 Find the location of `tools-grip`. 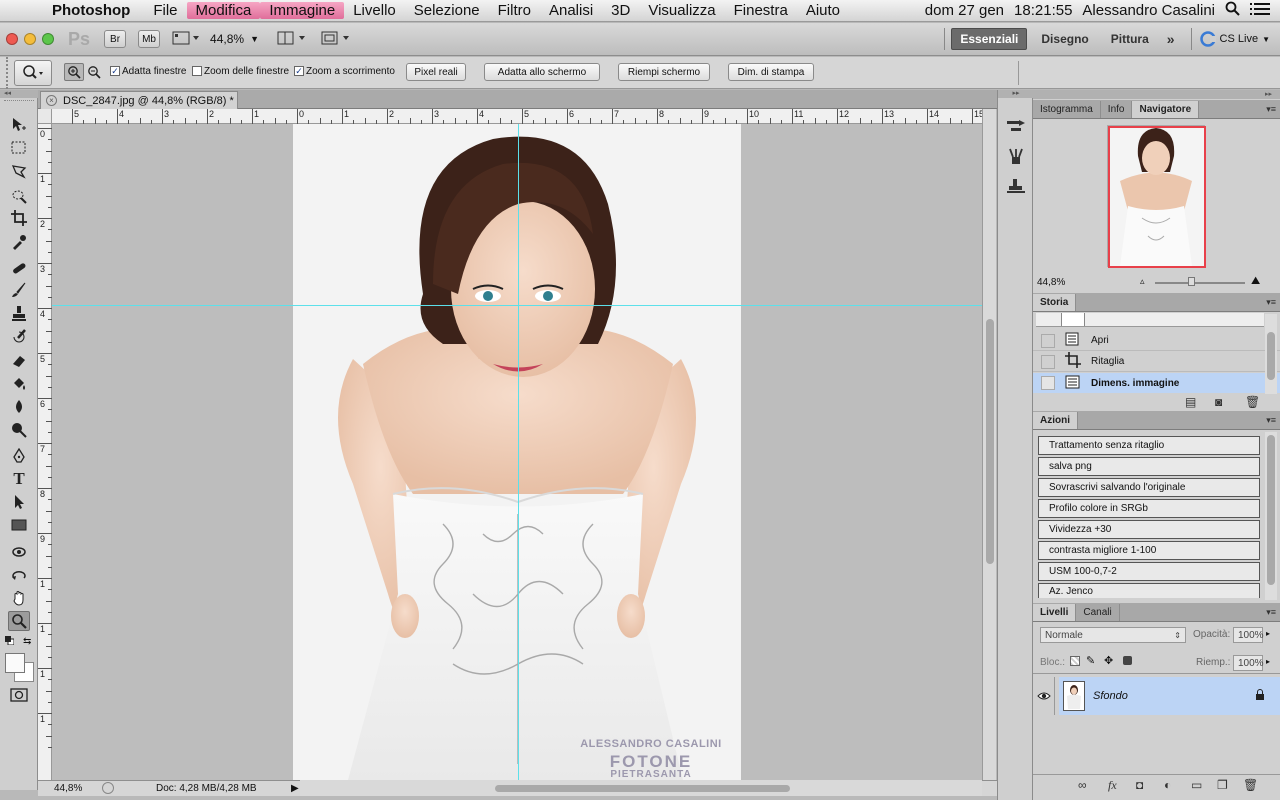

tools-grip is located at coordinates (19, 102).